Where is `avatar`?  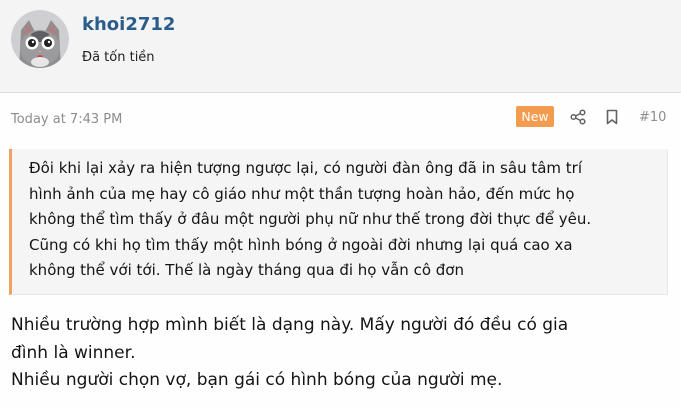
avatar is located at coordinates (40, 39).